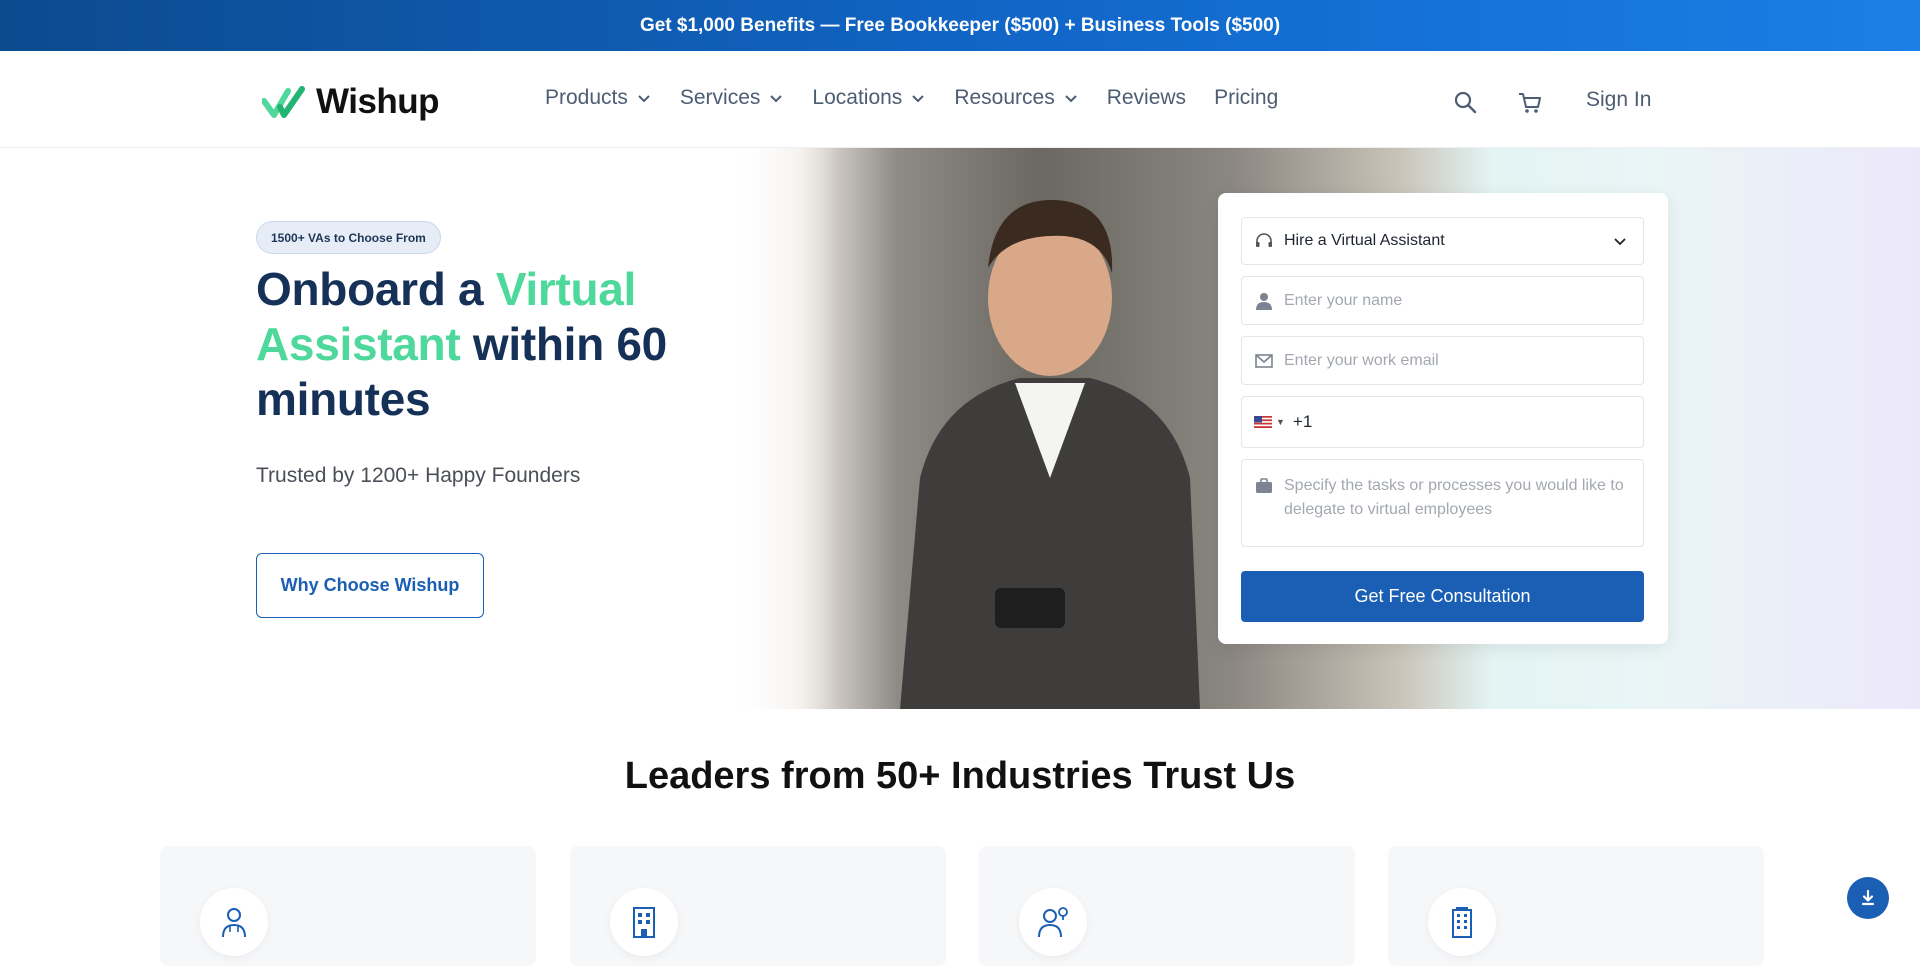 This screenshot has height=966, width=1920. I want to click on logo-check-icon, so click(283, 102).